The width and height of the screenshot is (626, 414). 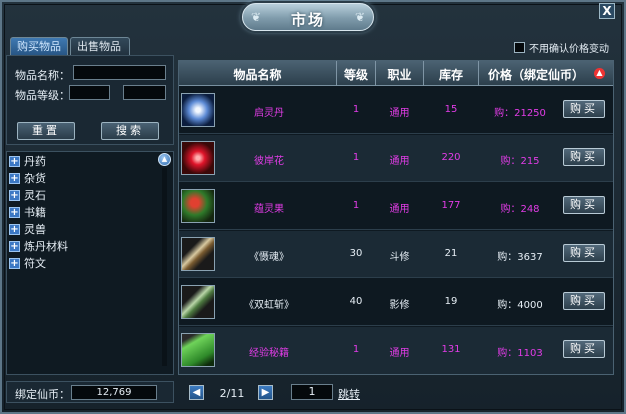 I want to click on item-stock: 19, so click(x=451, y=301).